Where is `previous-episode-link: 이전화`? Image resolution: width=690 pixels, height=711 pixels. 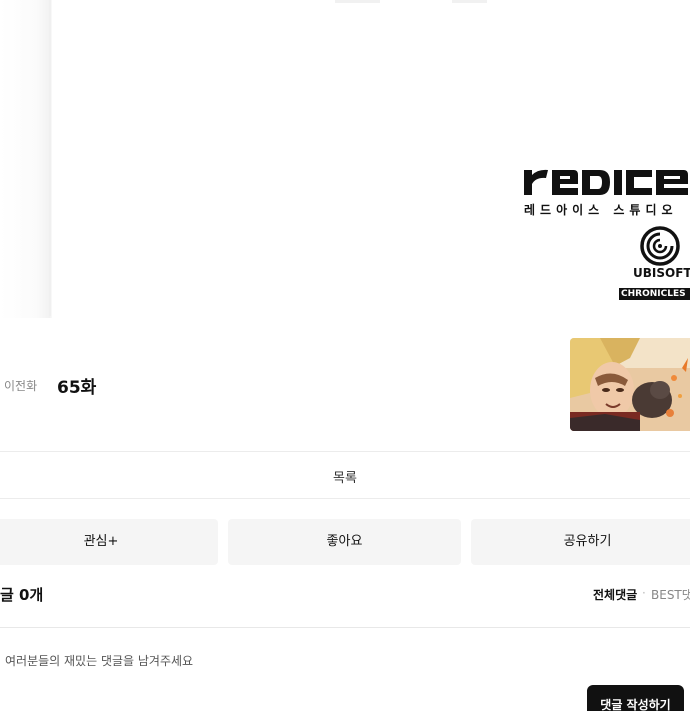
previous-episode-link: 이전화 is located at coordinates (20, 385).